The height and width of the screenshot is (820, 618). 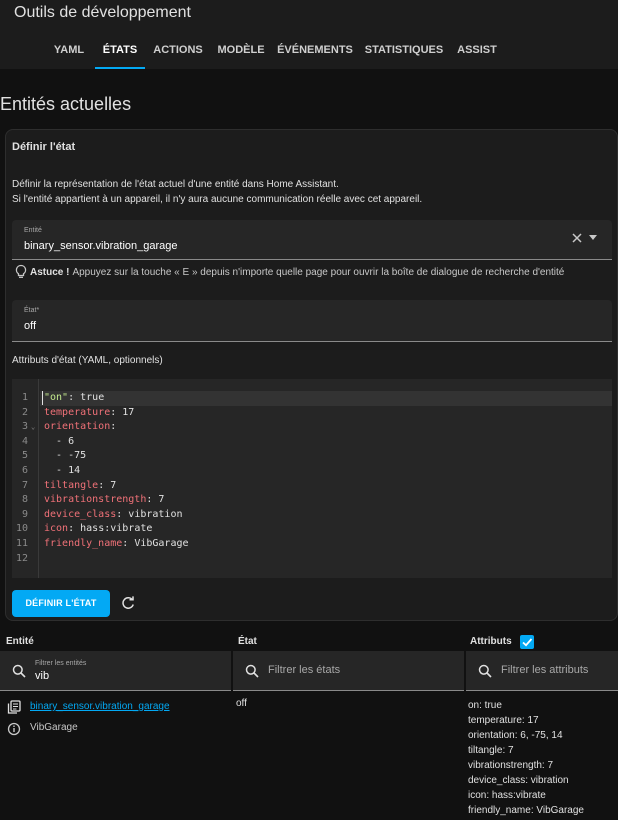 What do you see at coordinates (247, 641) in the screenshot?
I see `column-header-state: État` at bounding box center [247, 641].